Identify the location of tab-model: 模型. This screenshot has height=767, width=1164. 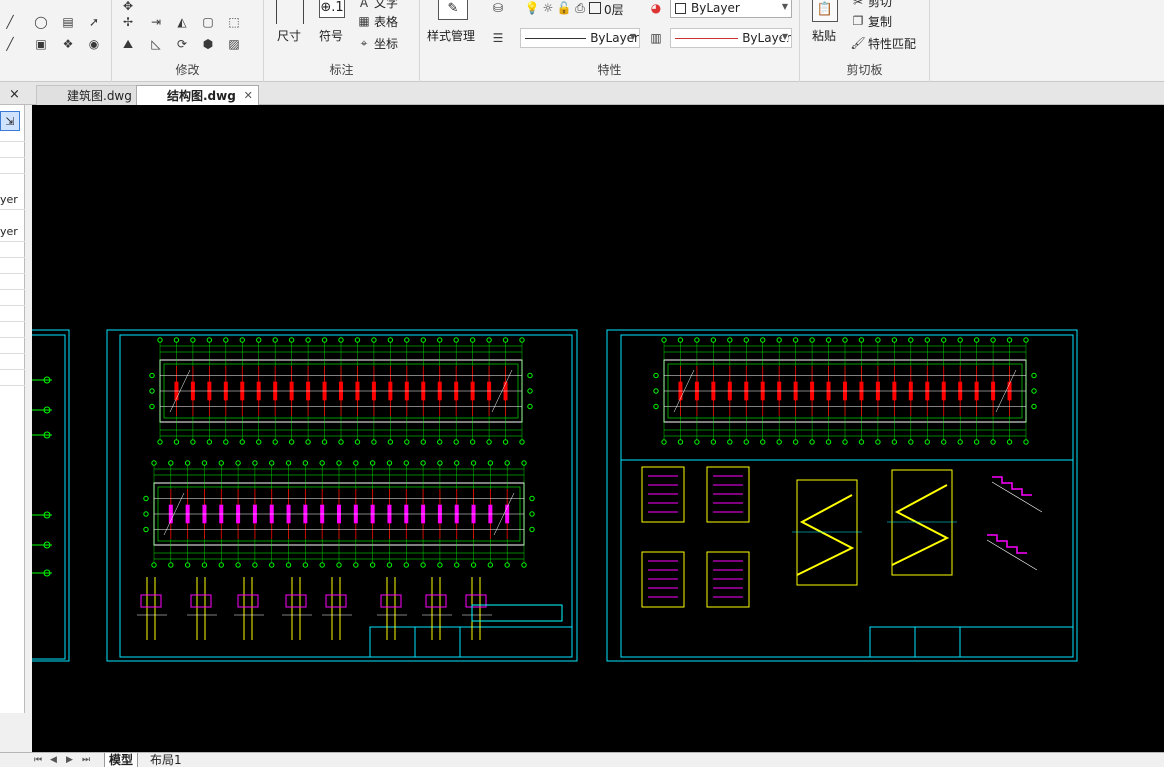
(121, 760).